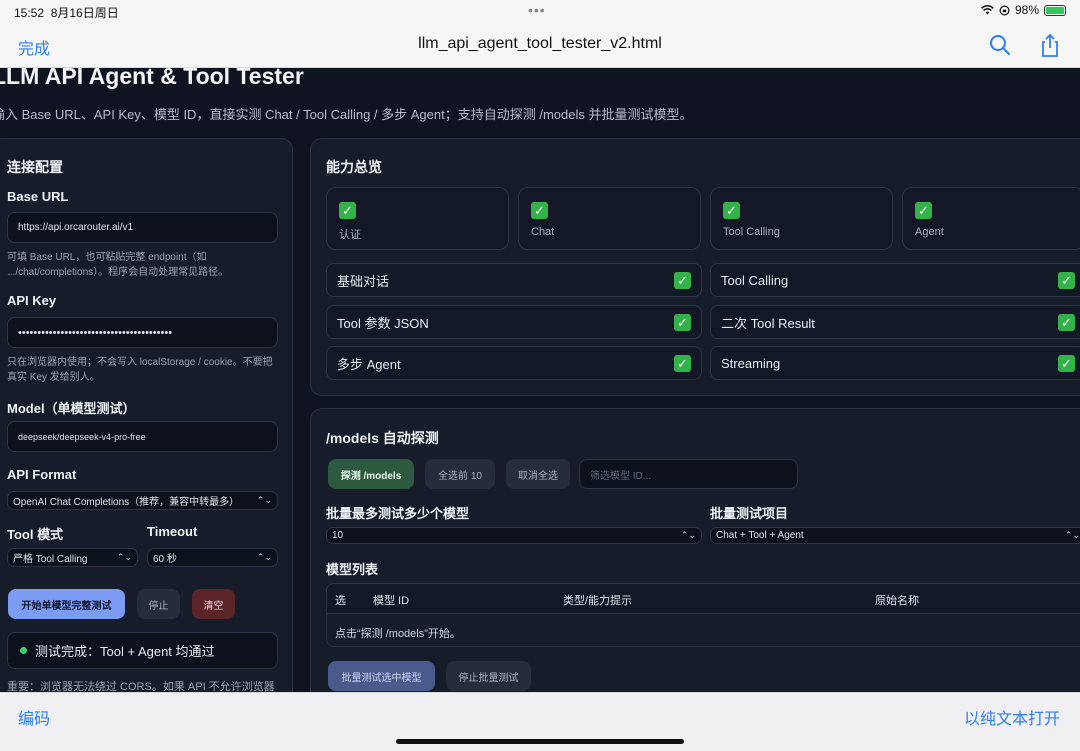  Describe the element at coordinates (987, 10) in the screenshot. I see `wifi-icon` at that location.